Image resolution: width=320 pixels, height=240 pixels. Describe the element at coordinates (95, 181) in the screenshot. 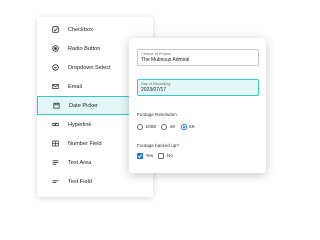

I see `field-type-text-field: Text Field` at that location.